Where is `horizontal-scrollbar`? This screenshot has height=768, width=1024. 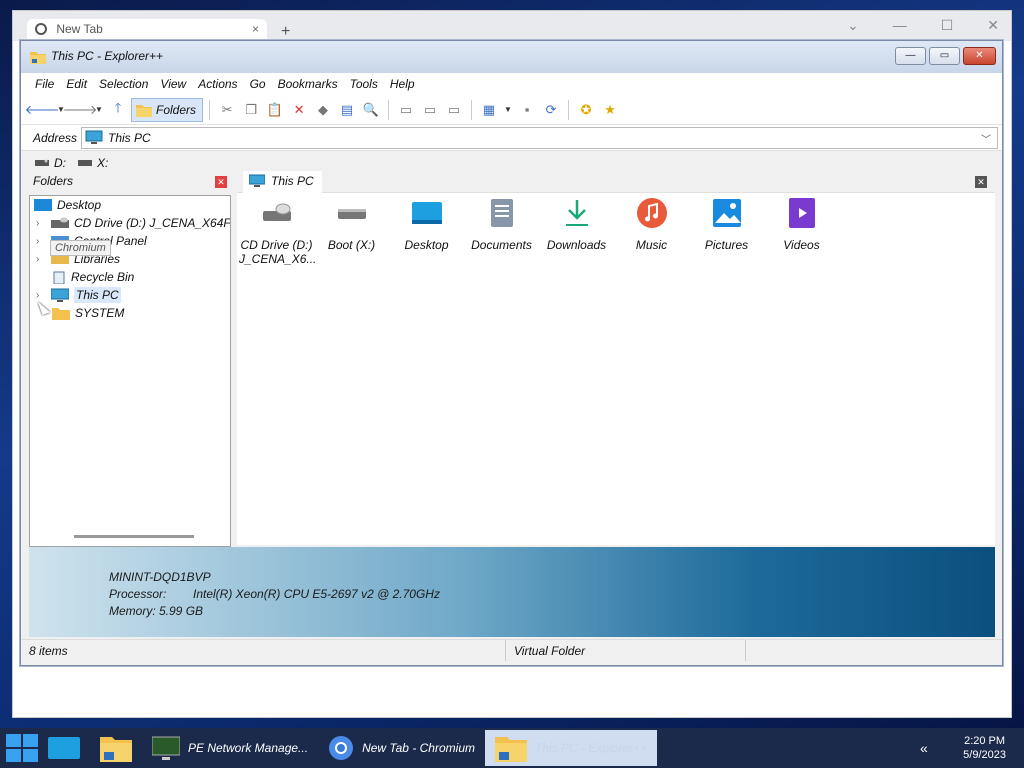
horizontal-scrollbar is located at coordinates (134, 536).